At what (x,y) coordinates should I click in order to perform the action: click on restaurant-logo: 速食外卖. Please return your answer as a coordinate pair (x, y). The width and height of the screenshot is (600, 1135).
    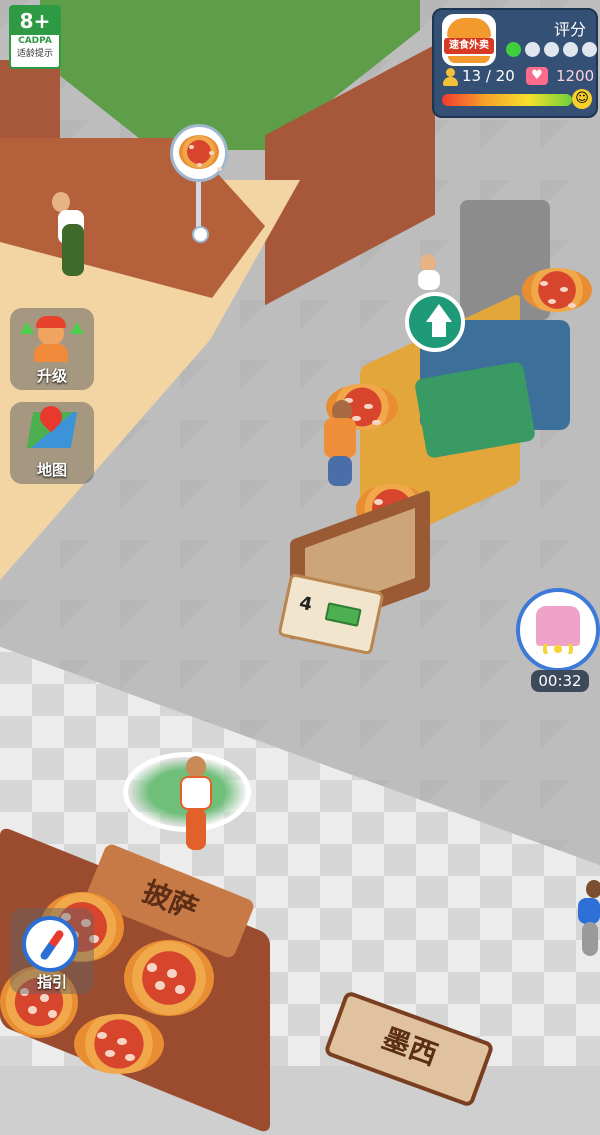
    Looking at the image, I should click on (469, 40).